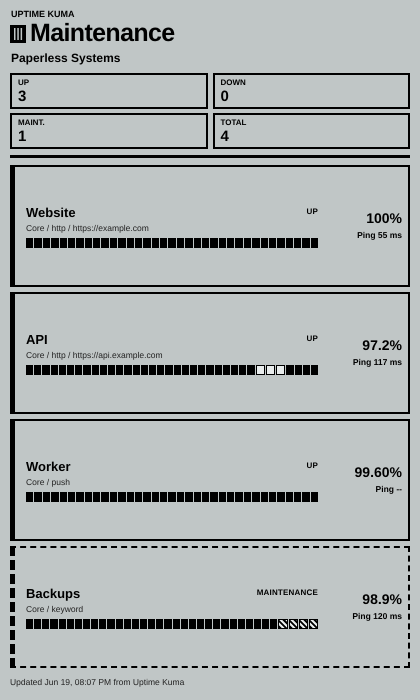 This screenshot has width=420, height=700. I want to click on uptime-value: 100%, so click(384, 219).